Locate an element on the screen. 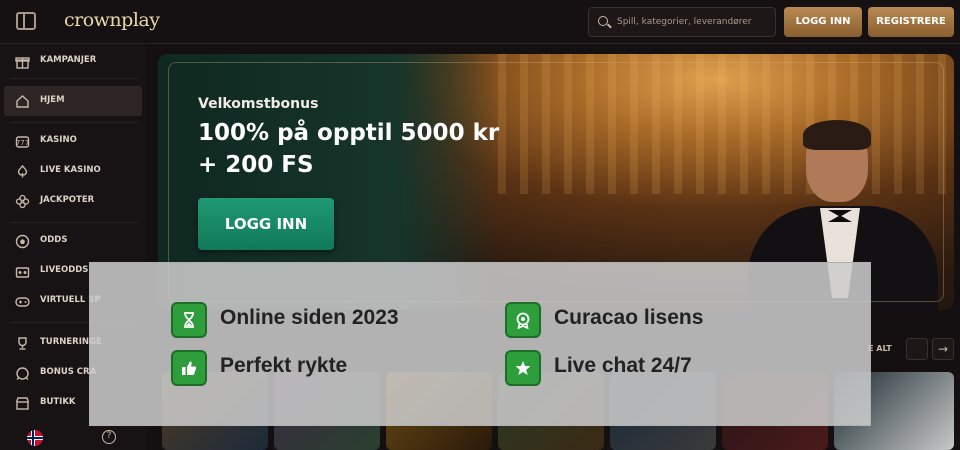  sidebar-toggle-icon is located at coordinates (26, 21).